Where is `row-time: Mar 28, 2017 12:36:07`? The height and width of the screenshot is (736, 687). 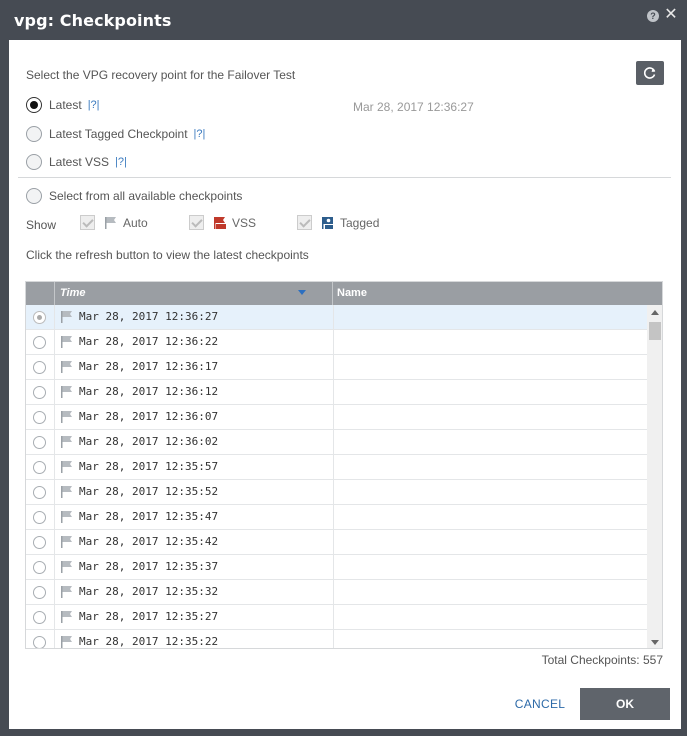 row-time: Mar 28, 2017 12:36:07 is located at coordinates (149, 416).